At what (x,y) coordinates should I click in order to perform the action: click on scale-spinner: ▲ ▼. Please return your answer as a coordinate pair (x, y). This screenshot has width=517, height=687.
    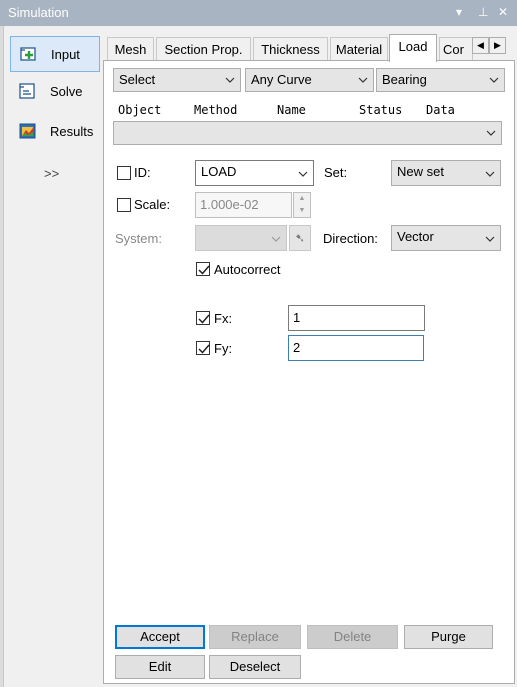
    Looking at the image, I should click on (302, 205).